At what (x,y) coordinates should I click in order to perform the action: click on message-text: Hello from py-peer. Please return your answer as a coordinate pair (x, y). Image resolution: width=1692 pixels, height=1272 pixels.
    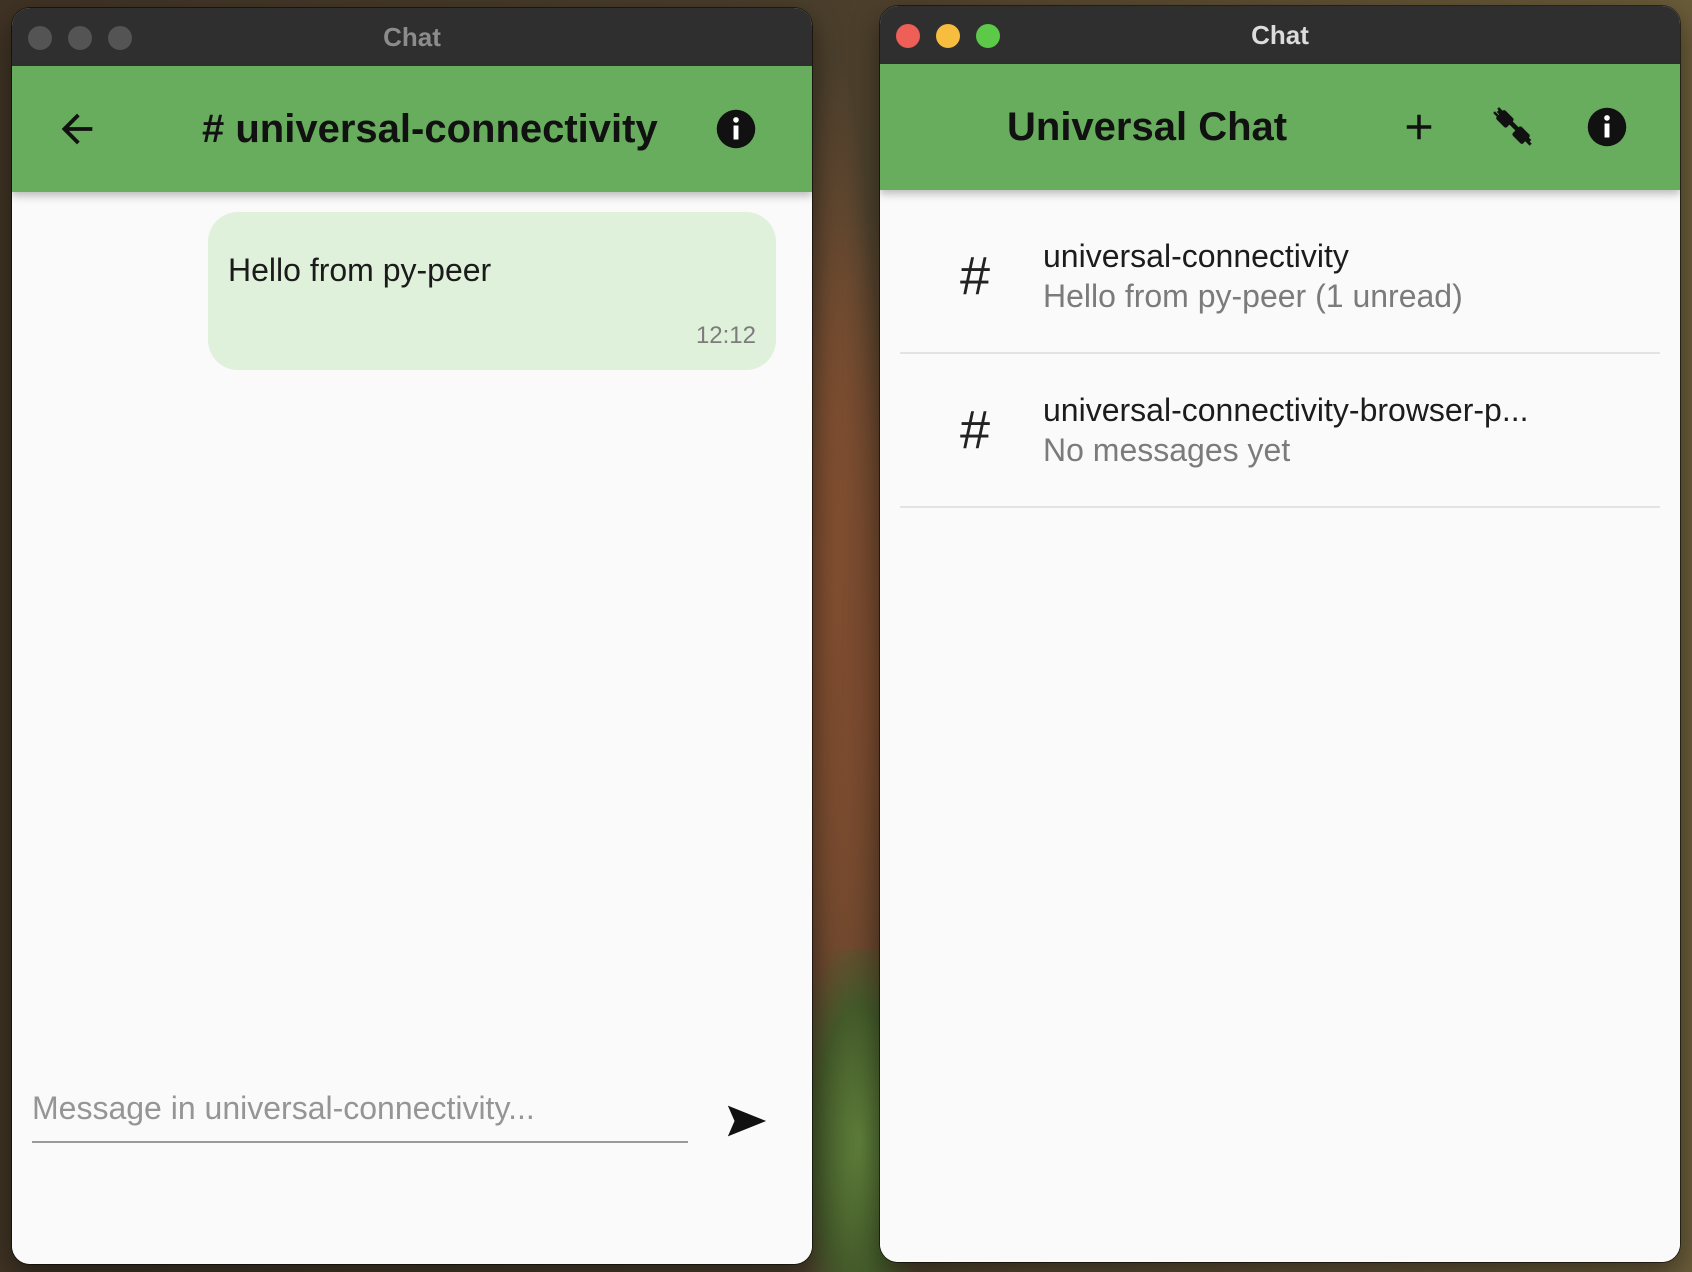
    Looking at the image, I should click on (360, 270).